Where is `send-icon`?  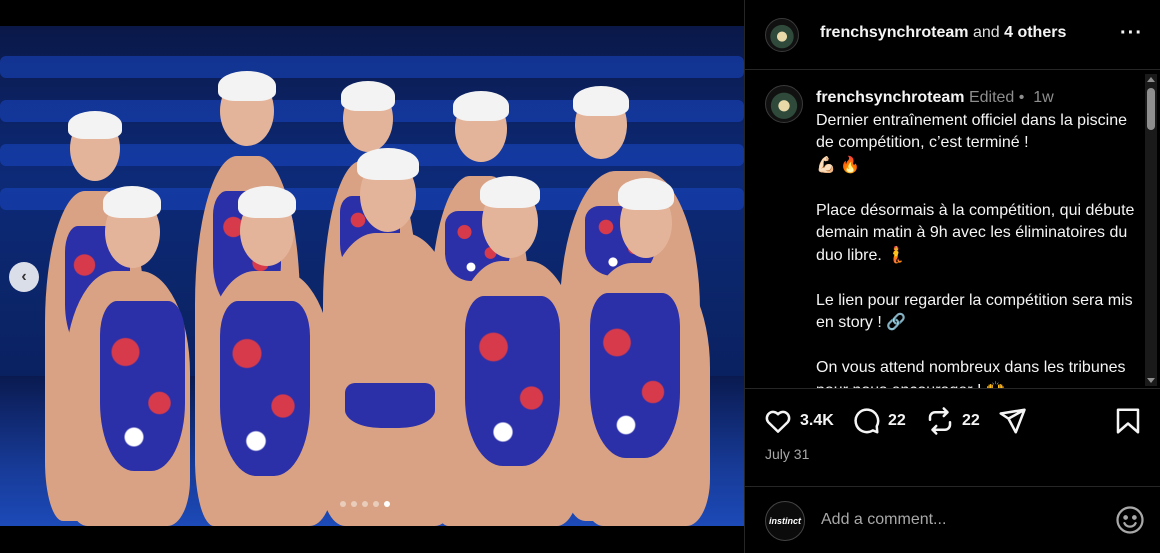 send-icon is located at coordinates (1012, 421).